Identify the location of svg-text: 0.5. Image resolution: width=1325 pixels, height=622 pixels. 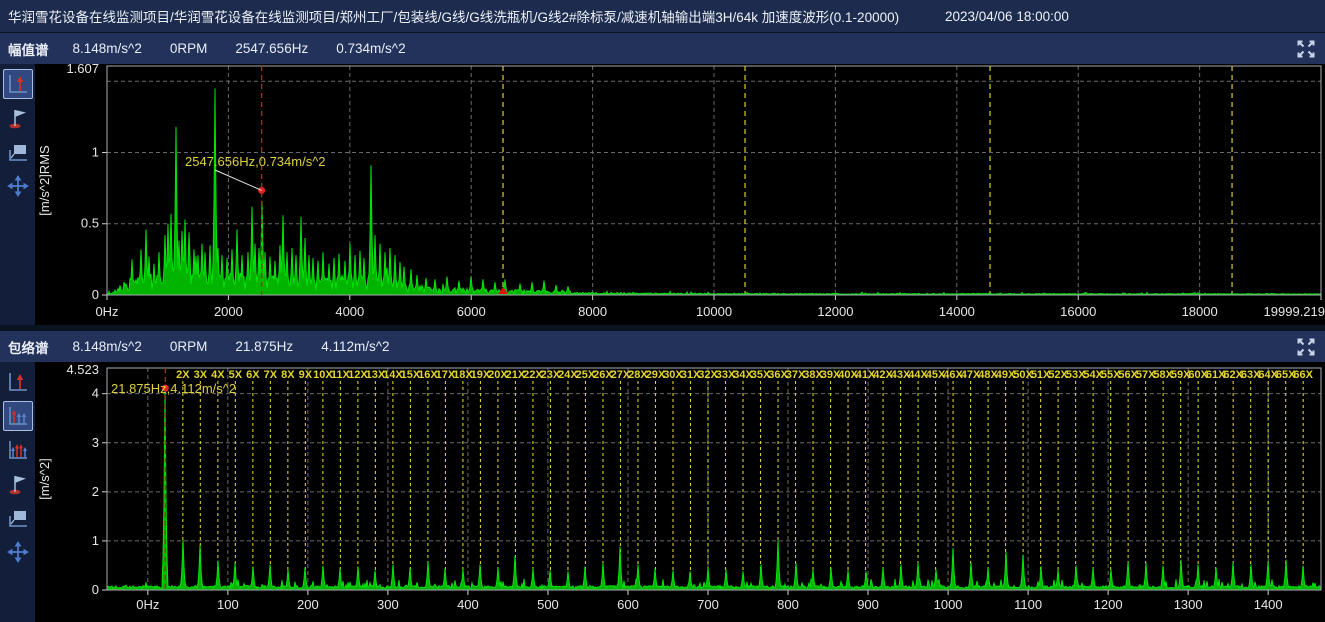
(90, 223).